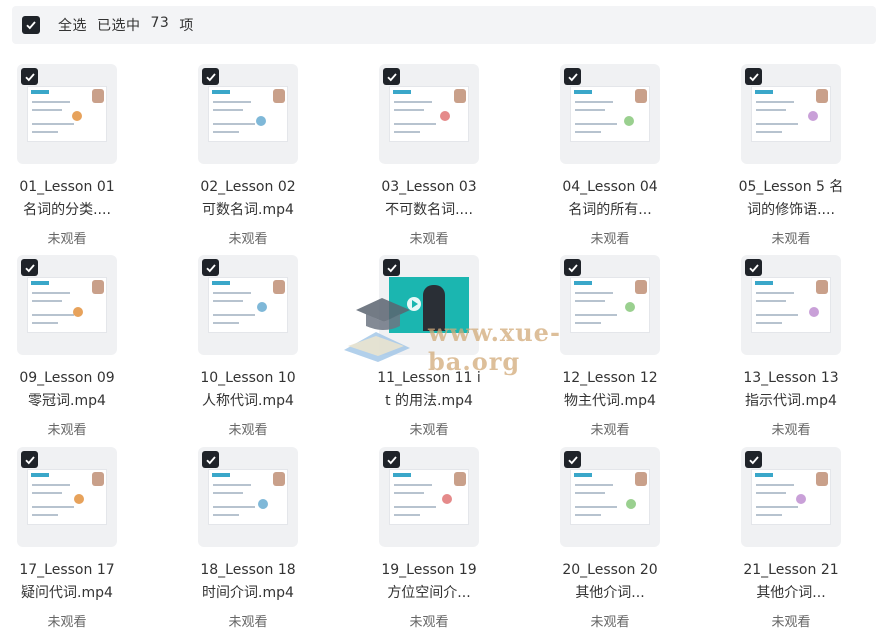 Image resolution: width=876 pixels, height=633 pixels. What do you see at coordinates (248, 187) in the screenshot?
I see `video-title-line1: 02_Lesson 02` at bounding box center [248, 187].